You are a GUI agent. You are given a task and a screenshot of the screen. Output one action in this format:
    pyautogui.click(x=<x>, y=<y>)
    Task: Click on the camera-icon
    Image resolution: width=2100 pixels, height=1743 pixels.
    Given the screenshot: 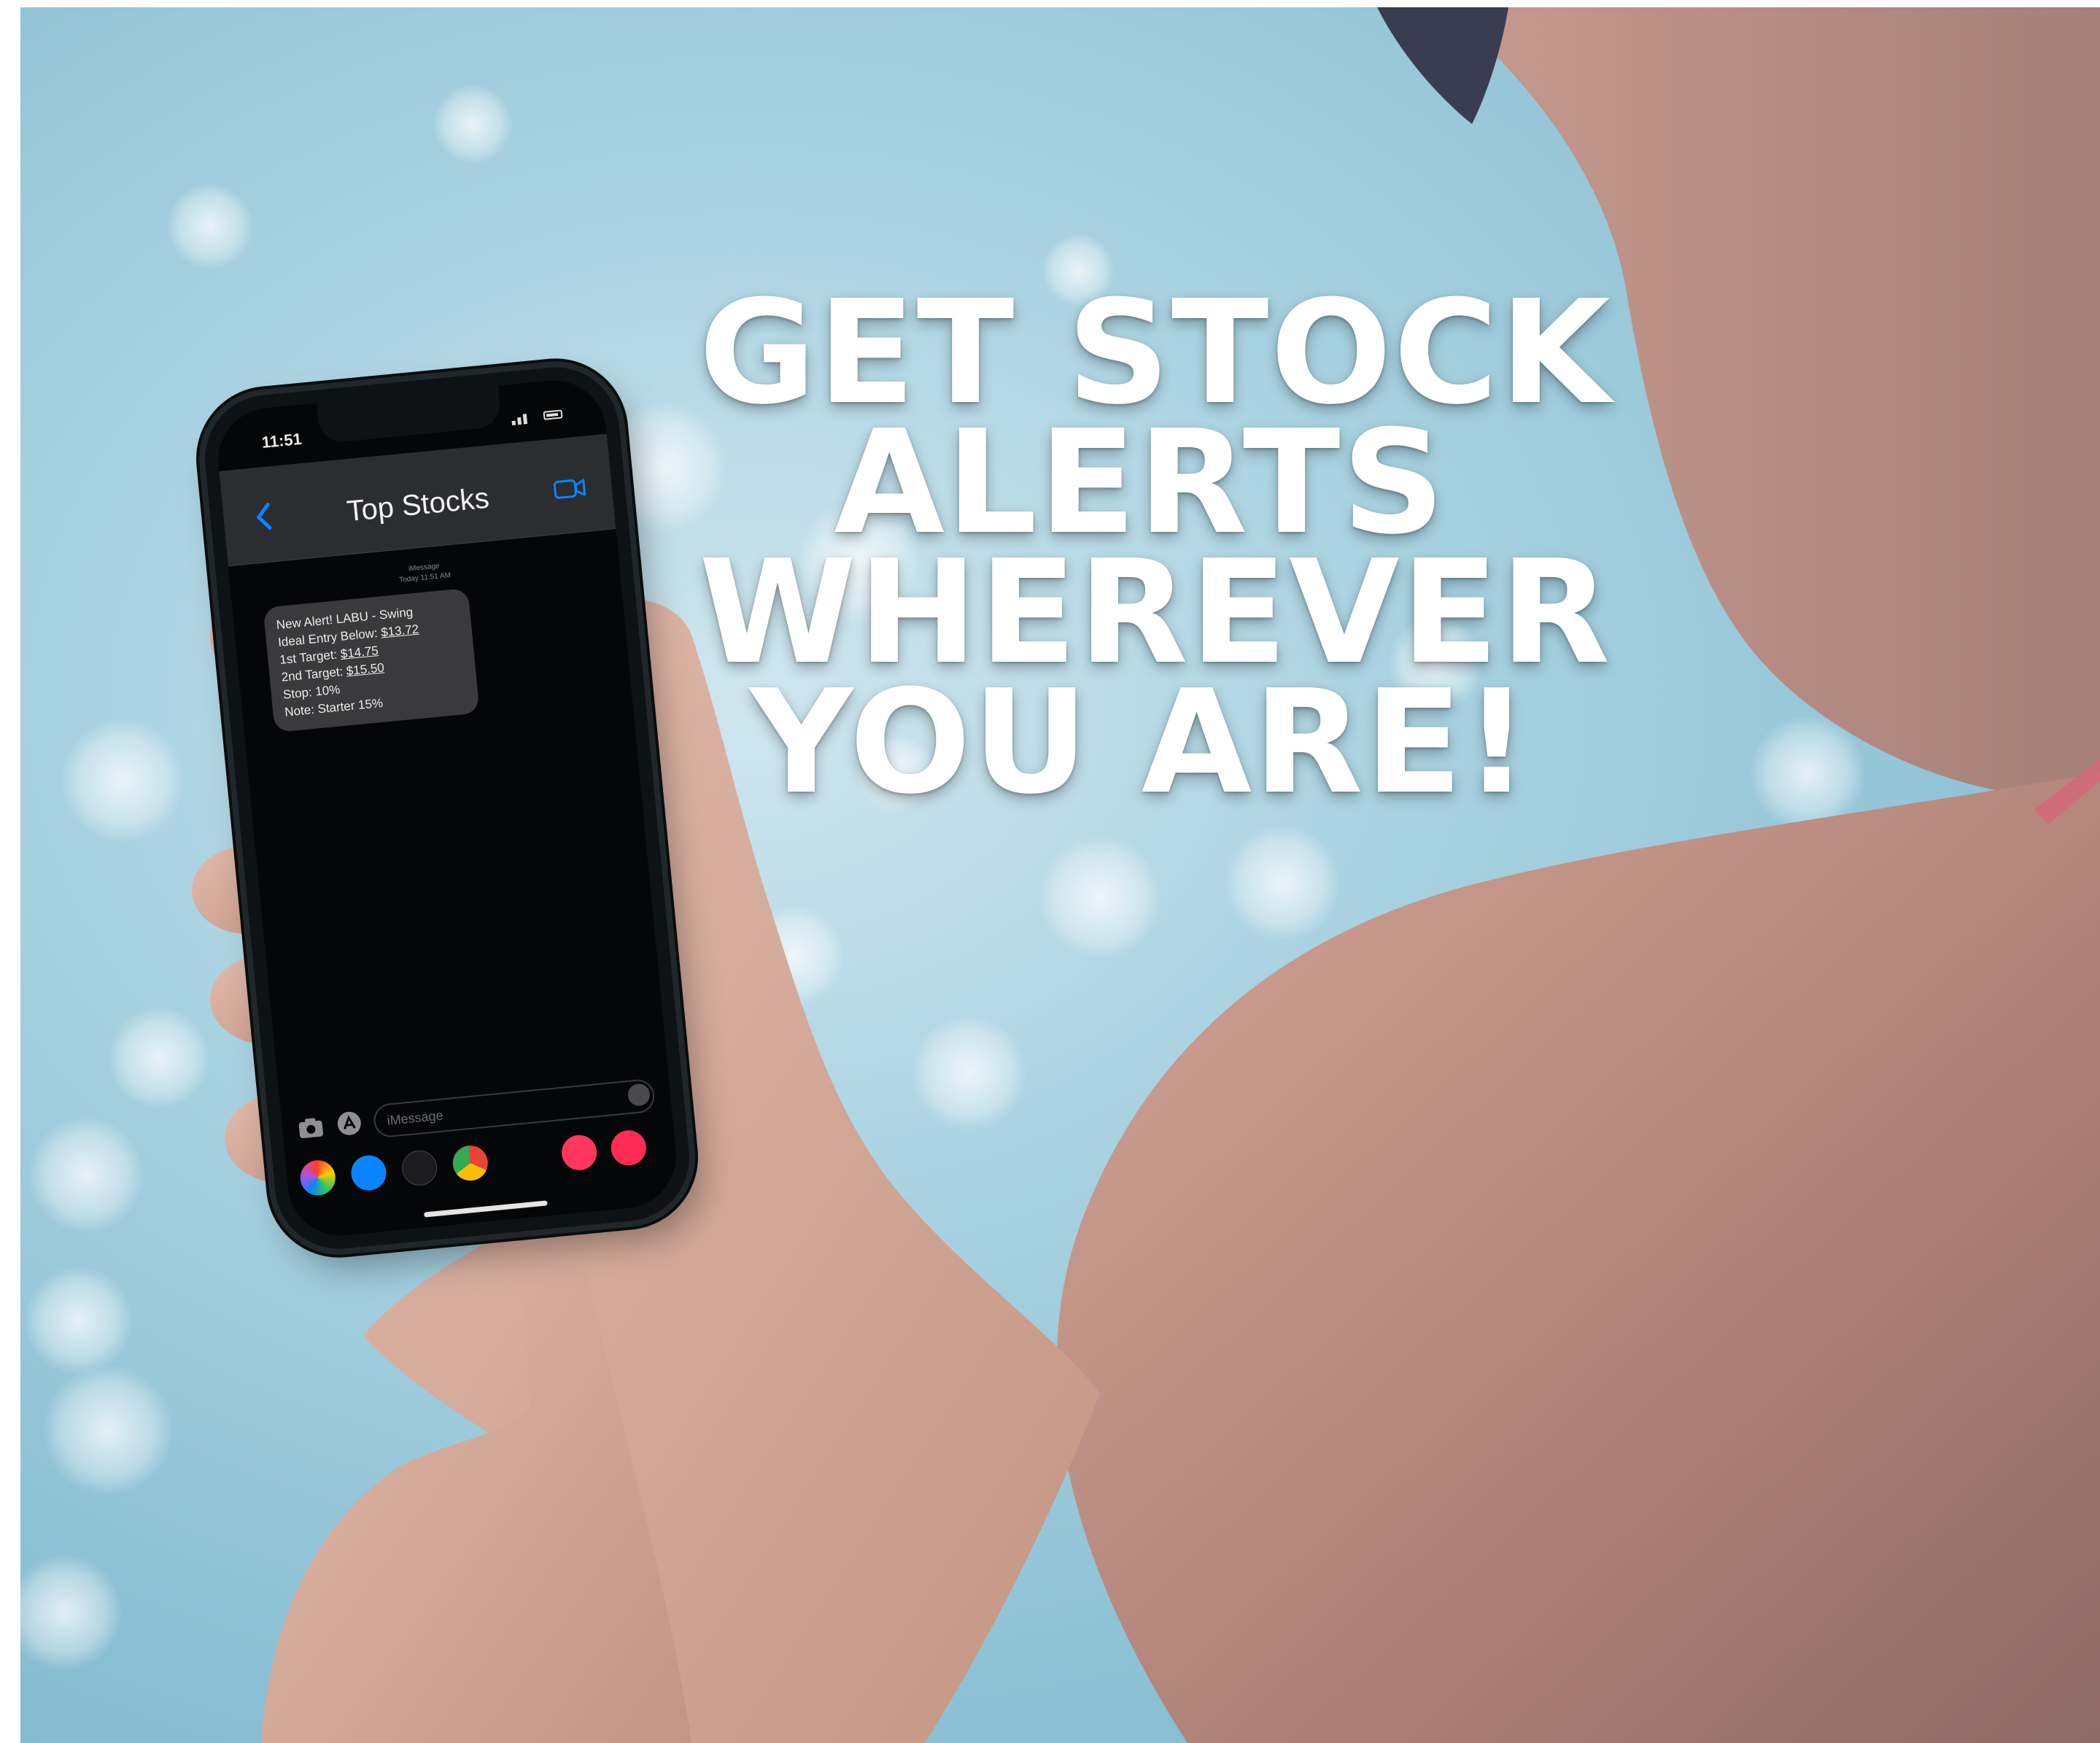 What is the action you would take?
    pyautogui.click(x=311, y=1128)
    